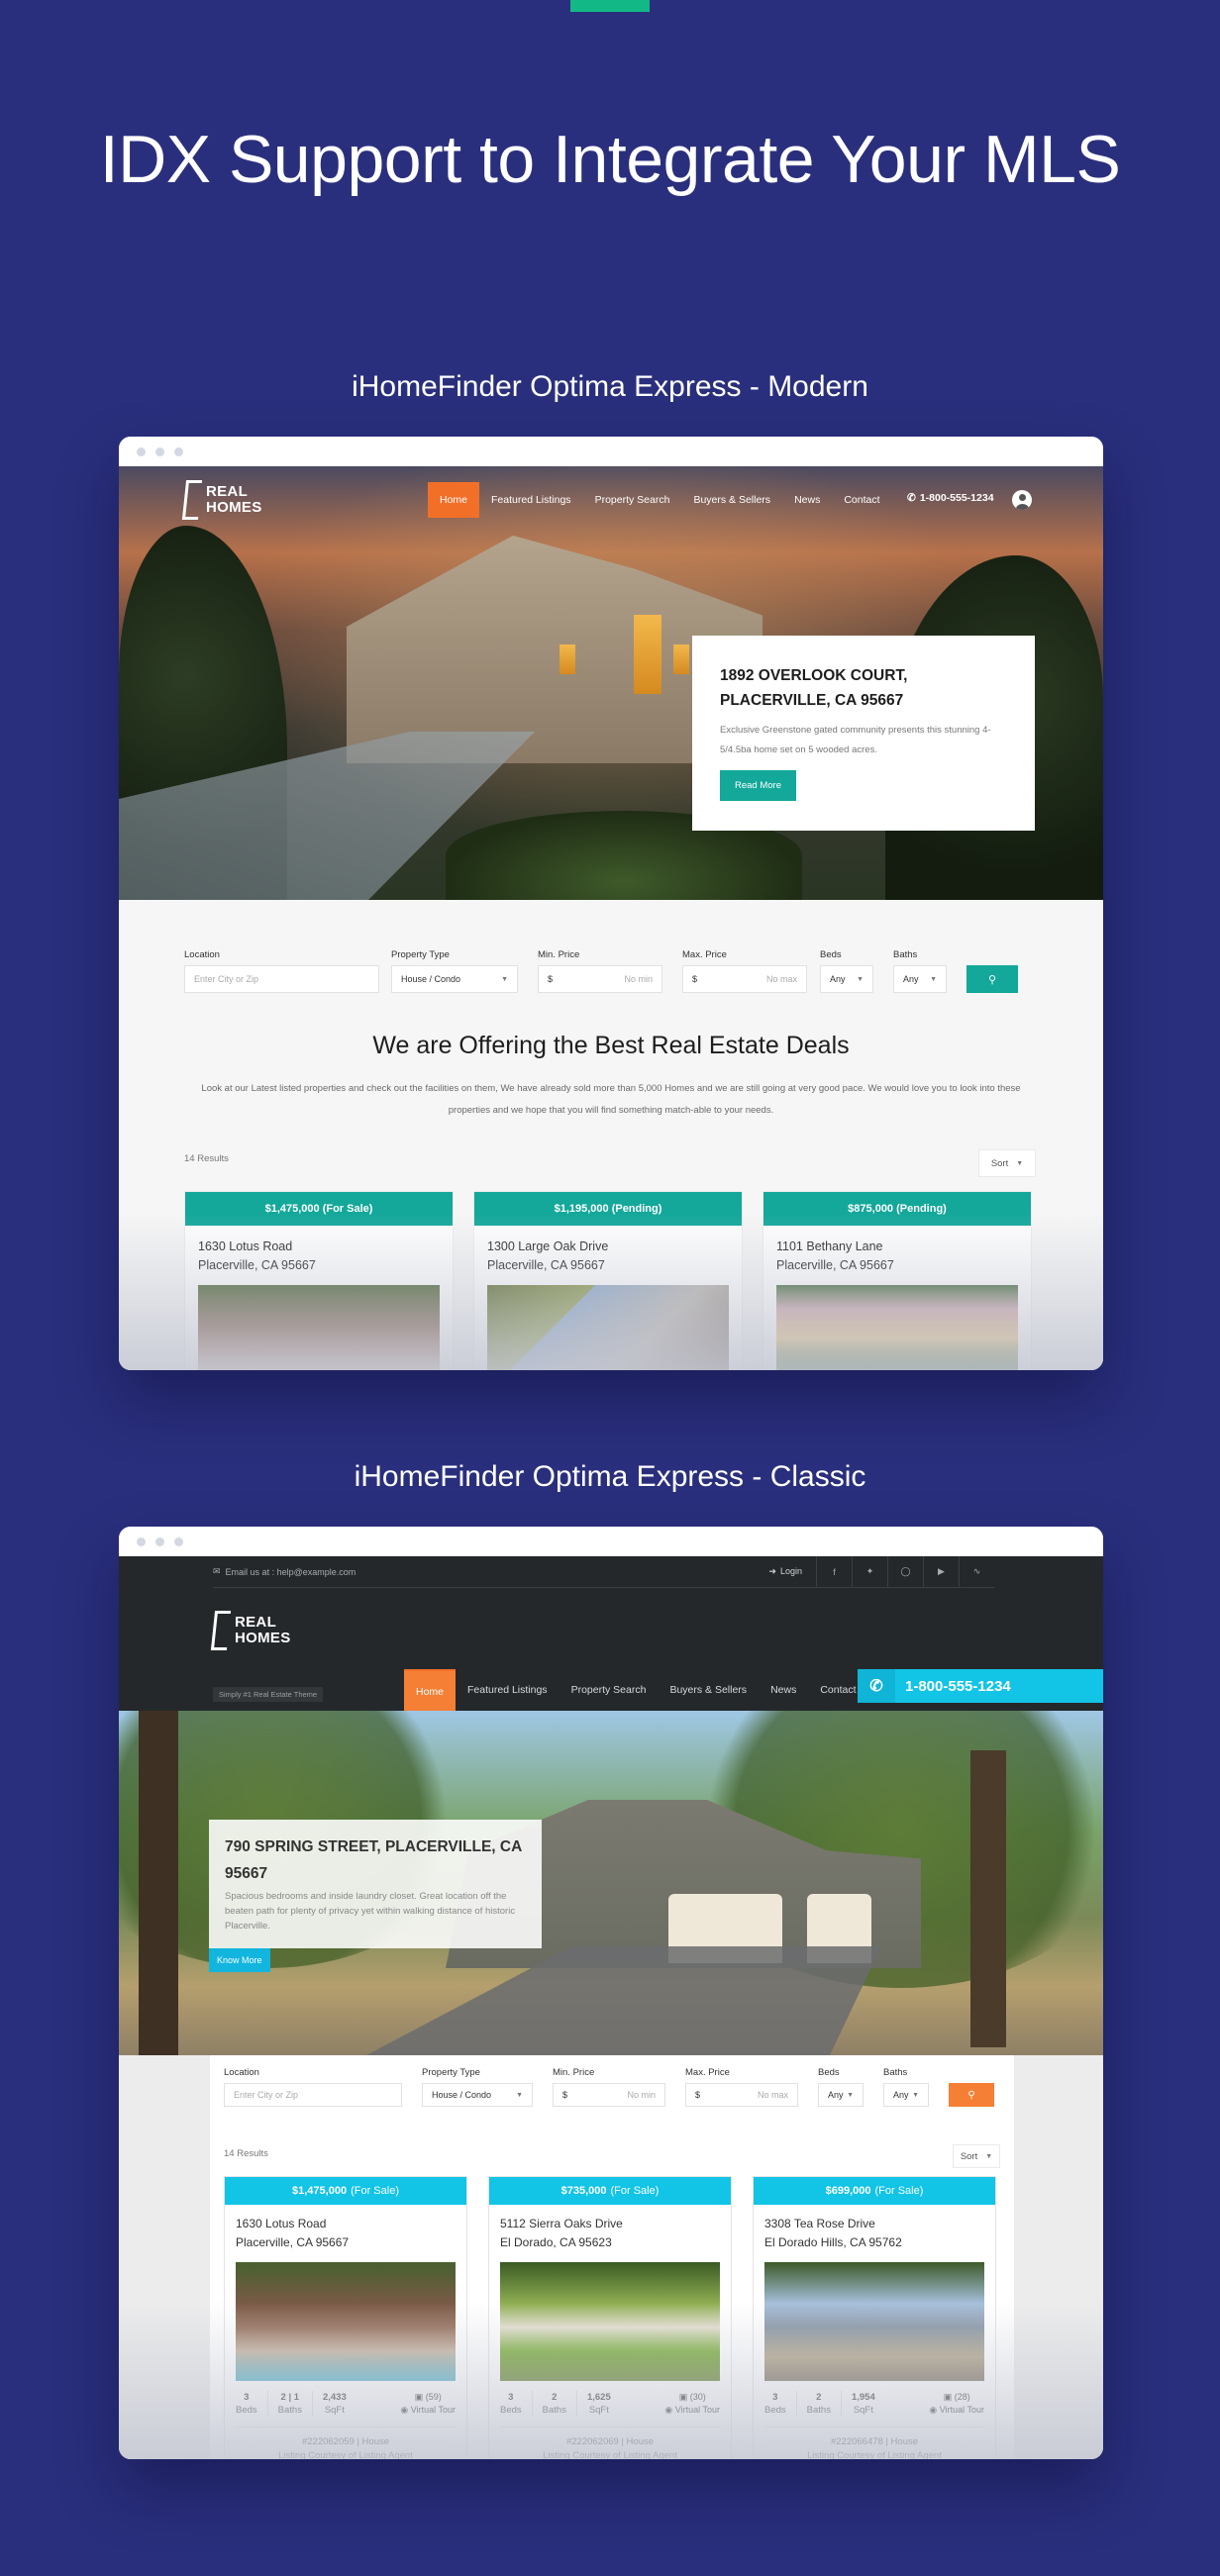 The image size is (1220, 2576). Describe the element at coordinates (683, 2397) in the screenshot. I see `camera-icon: ▣` at that location.